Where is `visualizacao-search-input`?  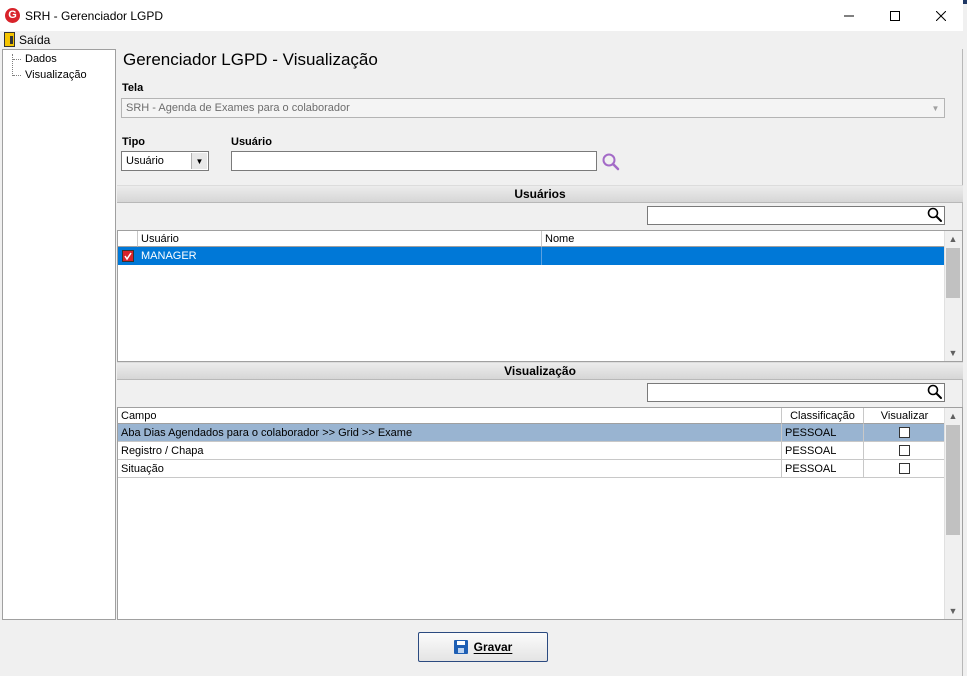 visualizacao-search-input is located at coordinates (796, 392).